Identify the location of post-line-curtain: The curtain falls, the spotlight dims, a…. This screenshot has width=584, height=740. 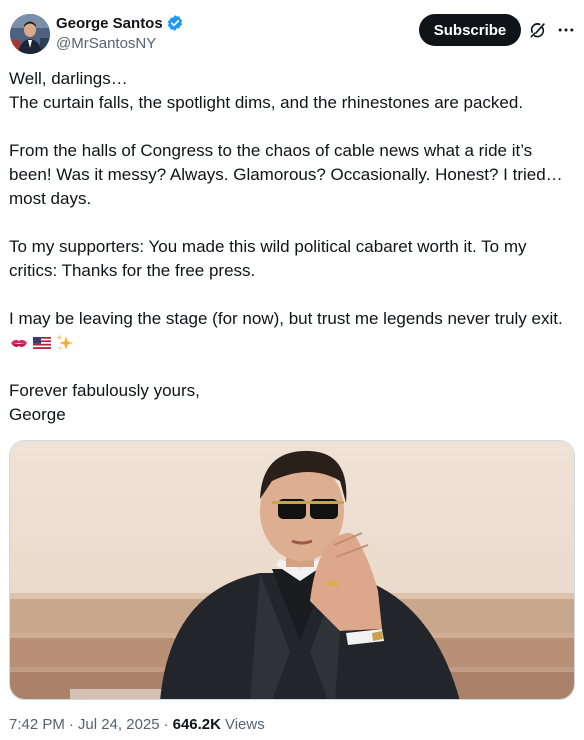
(266, 102).